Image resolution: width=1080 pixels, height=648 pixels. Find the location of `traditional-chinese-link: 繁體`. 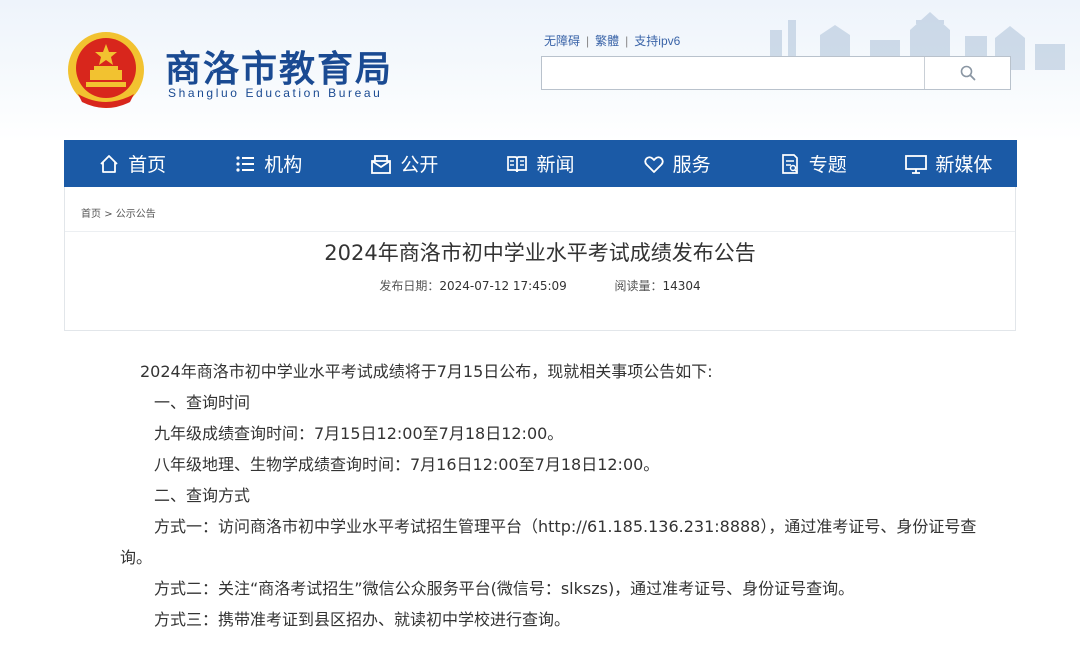

traditional-chinese-link: 繁體 is located at coordinates (607, 41).